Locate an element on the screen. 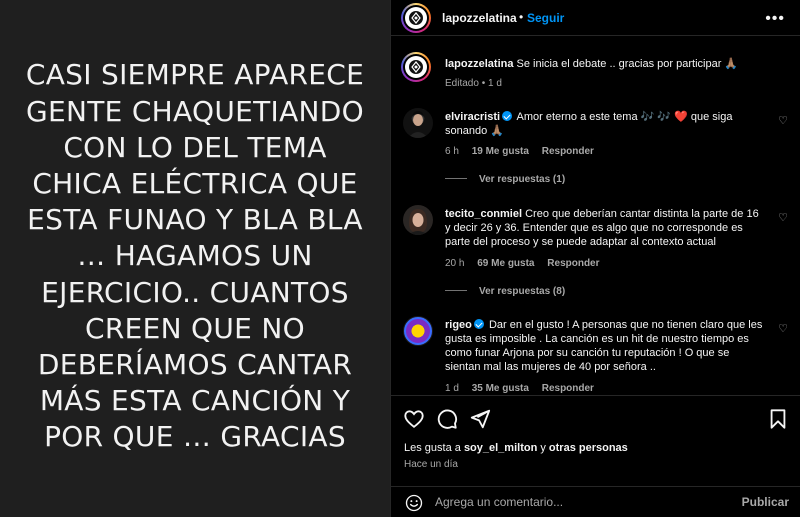 The width and height of the screenshot is (800, 517). comment-meta: 1 d 35 Me gusta Responder is located at coordinates (519, 388).